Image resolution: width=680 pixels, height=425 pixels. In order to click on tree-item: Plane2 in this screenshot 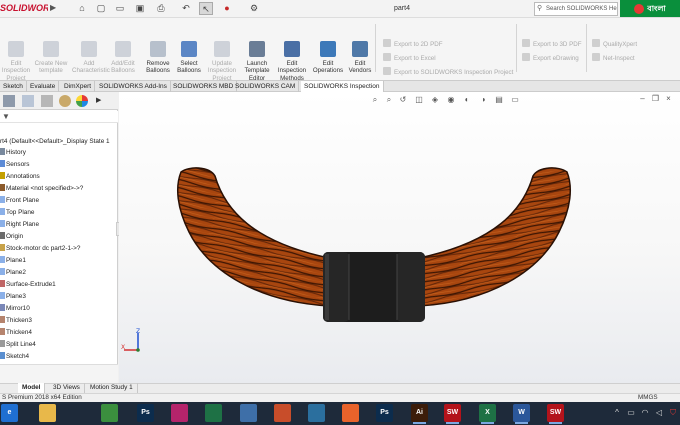, I will do `click(59, 273)`.